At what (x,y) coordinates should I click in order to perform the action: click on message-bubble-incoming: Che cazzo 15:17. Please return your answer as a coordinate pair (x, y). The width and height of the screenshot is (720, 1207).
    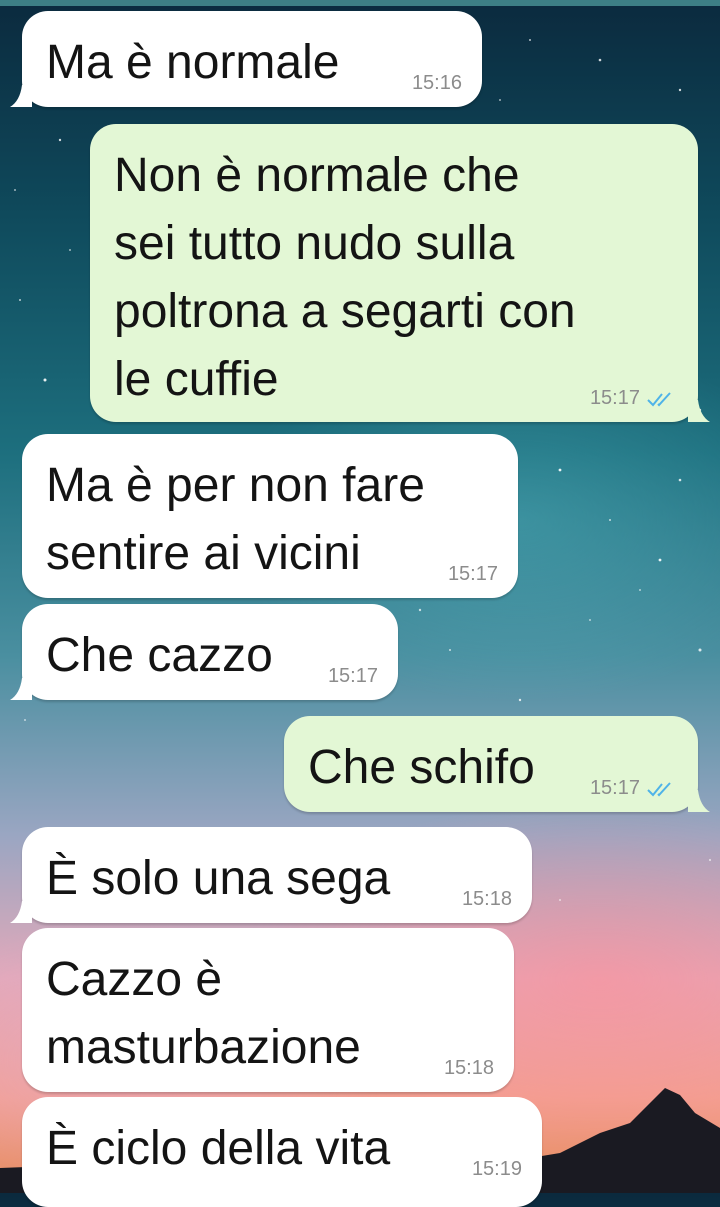
    Looking at the image, I should click on (204, 652).